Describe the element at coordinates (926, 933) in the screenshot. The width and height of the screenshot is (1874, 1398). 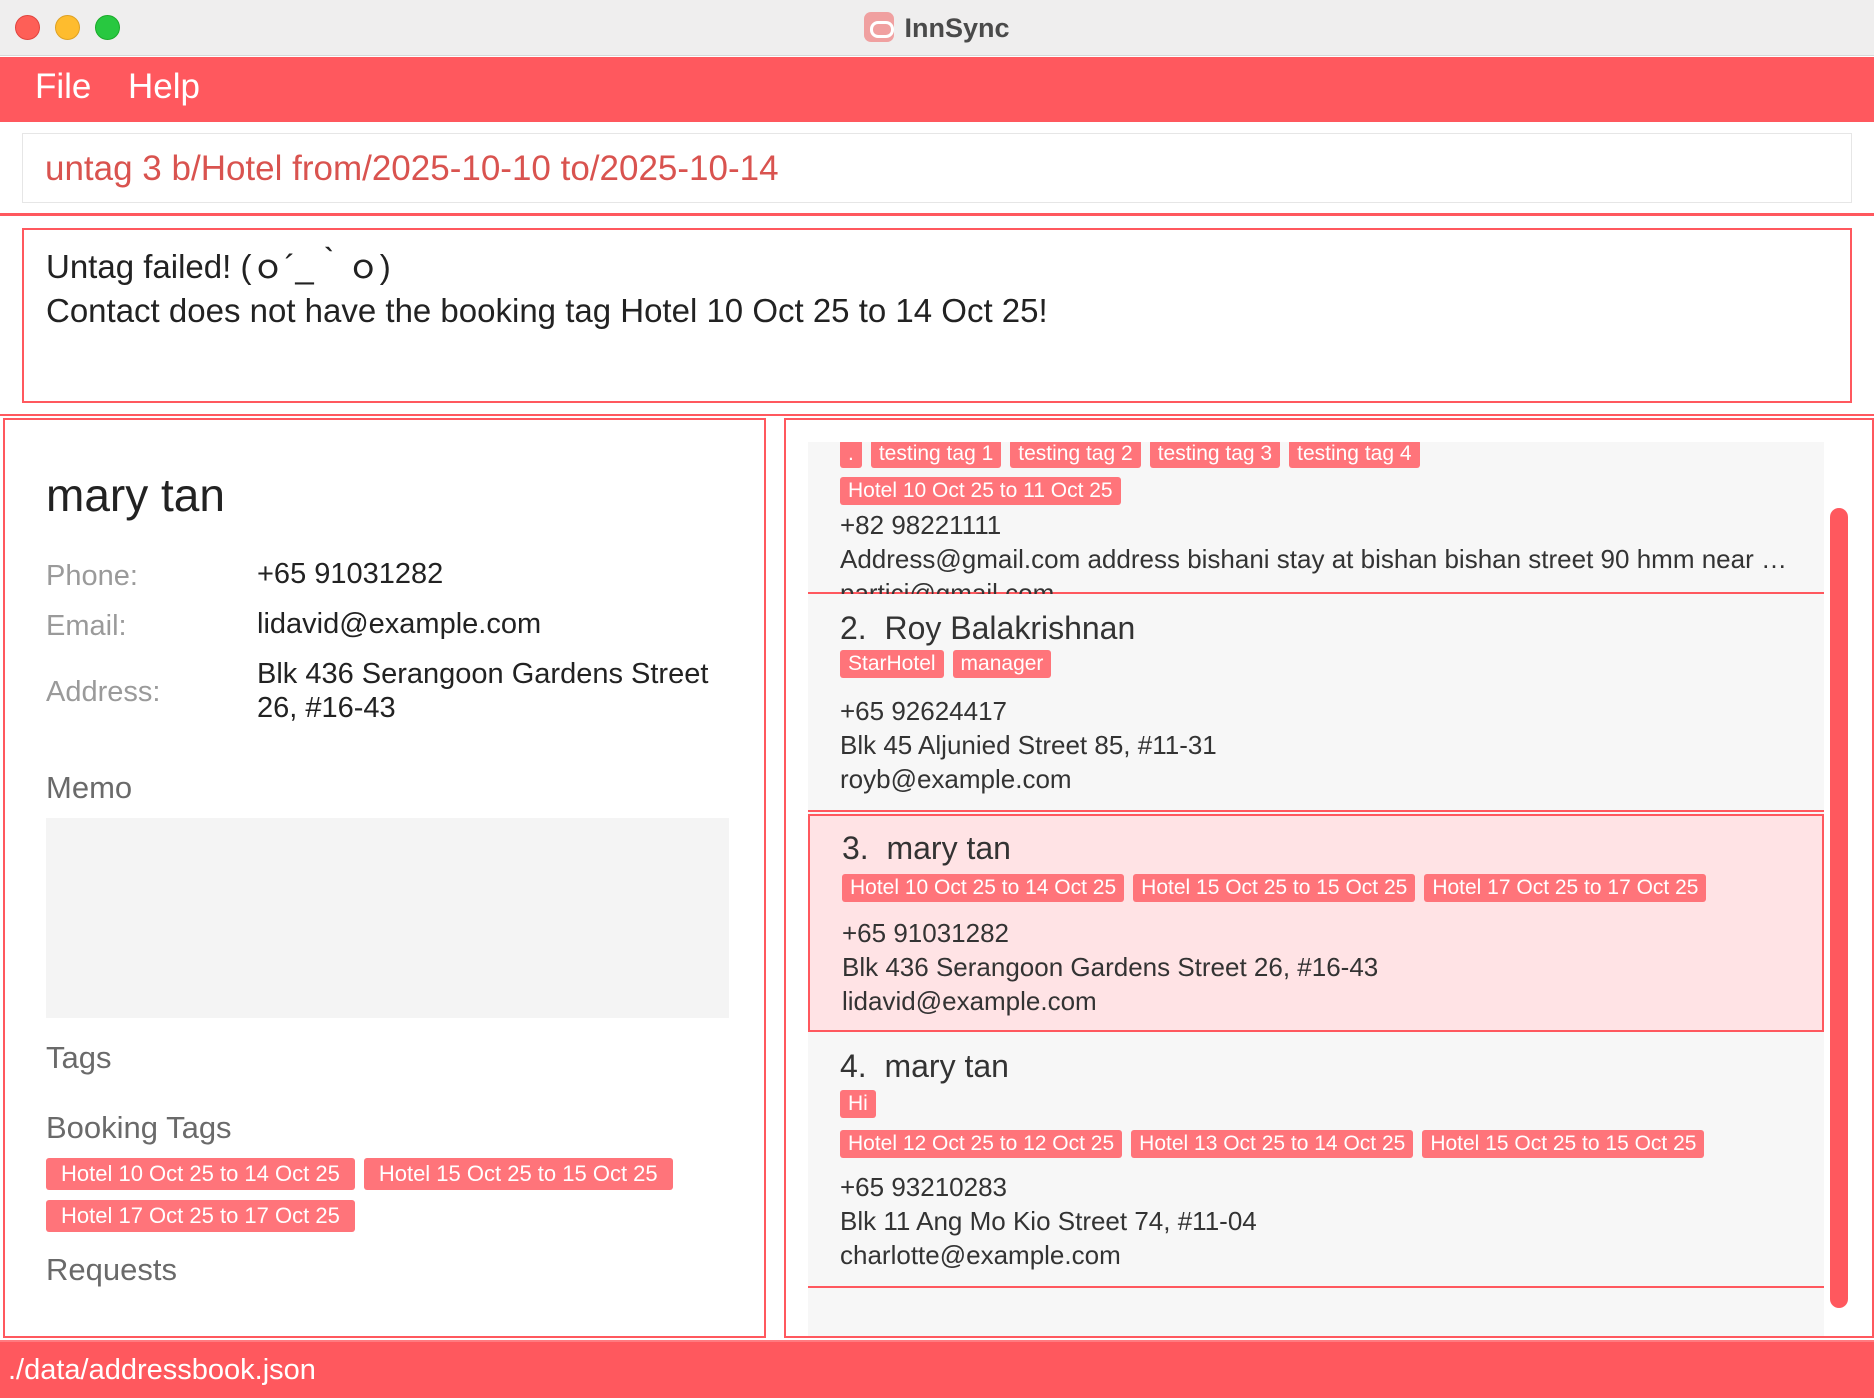
I see `card-phone: +65 91031282` at that location.